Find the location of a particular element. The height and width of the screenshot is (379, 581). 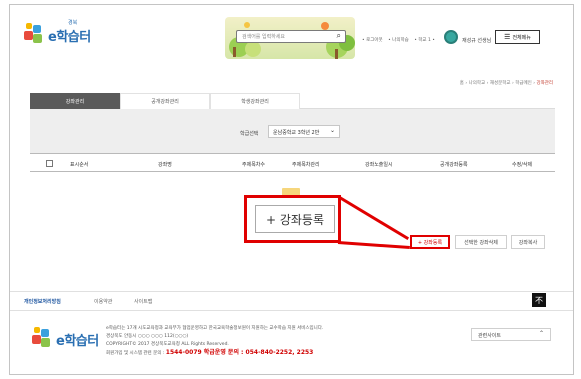

site-logo: 경북 e학습터 is located at coordinates (61, 33).